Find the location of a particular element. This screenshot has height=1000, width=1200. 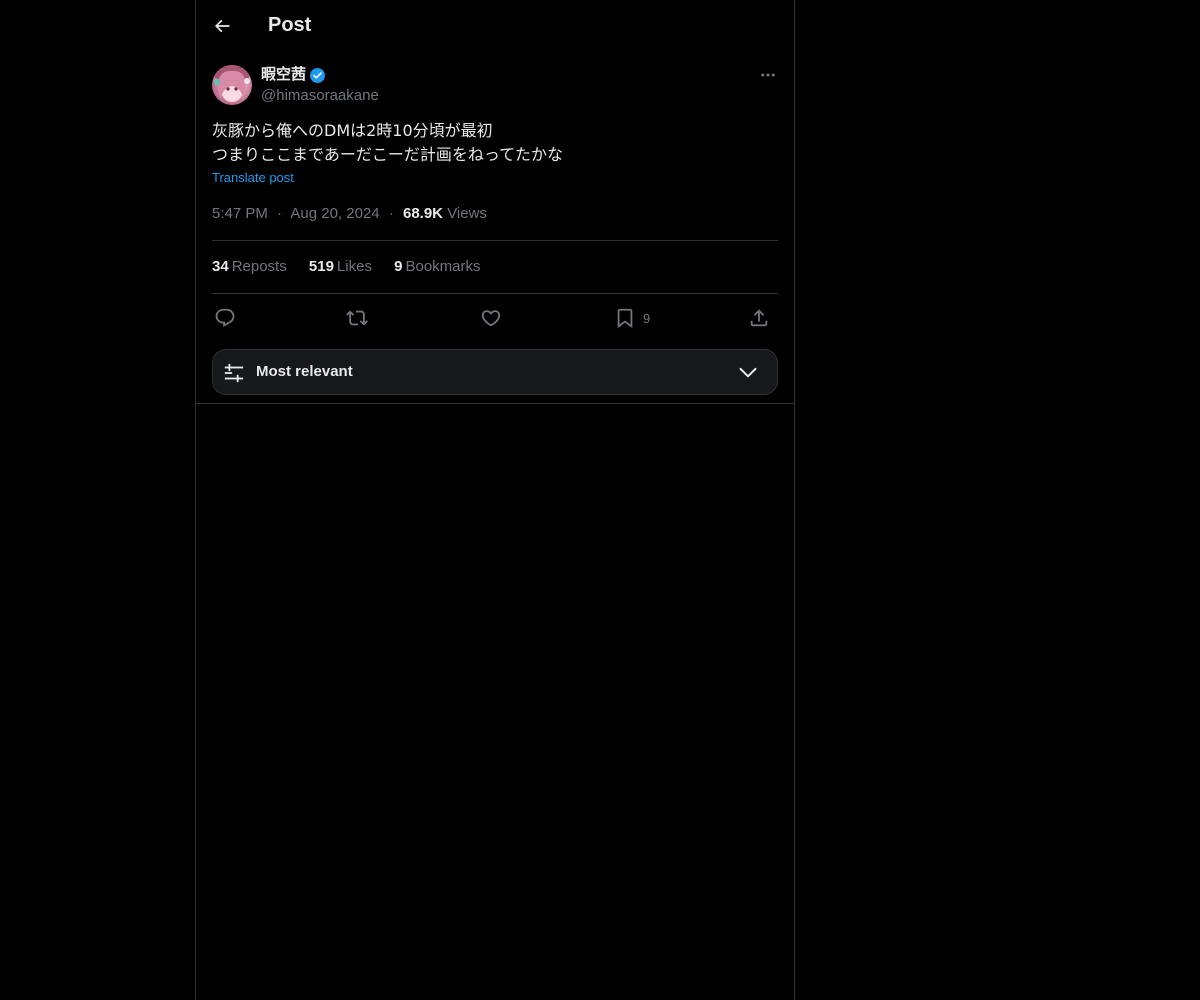

action-bar: 9 is located at coordinates (495, 318).